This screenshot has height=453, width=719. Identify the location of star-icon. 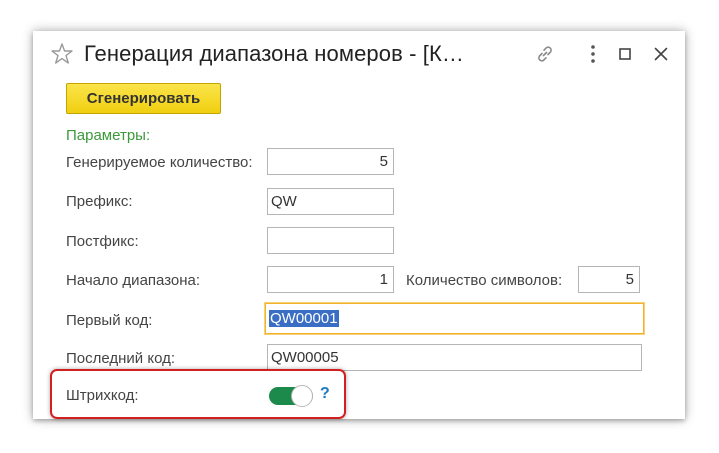
(62, 54).